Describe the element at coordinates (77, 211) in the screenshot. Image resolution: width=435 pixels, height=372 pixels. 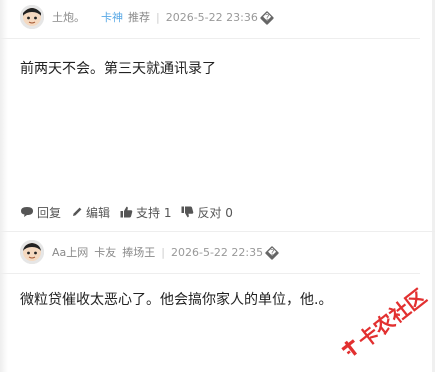
I see `pencil-icon` at that location.